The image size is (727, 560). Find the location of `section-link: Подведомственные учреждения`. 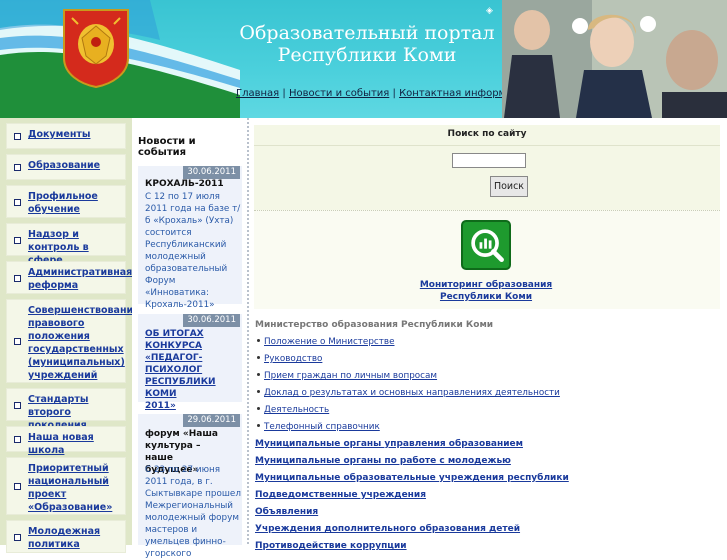

section-link: Подведомственные учреждения is located at coordinates (340, 495).